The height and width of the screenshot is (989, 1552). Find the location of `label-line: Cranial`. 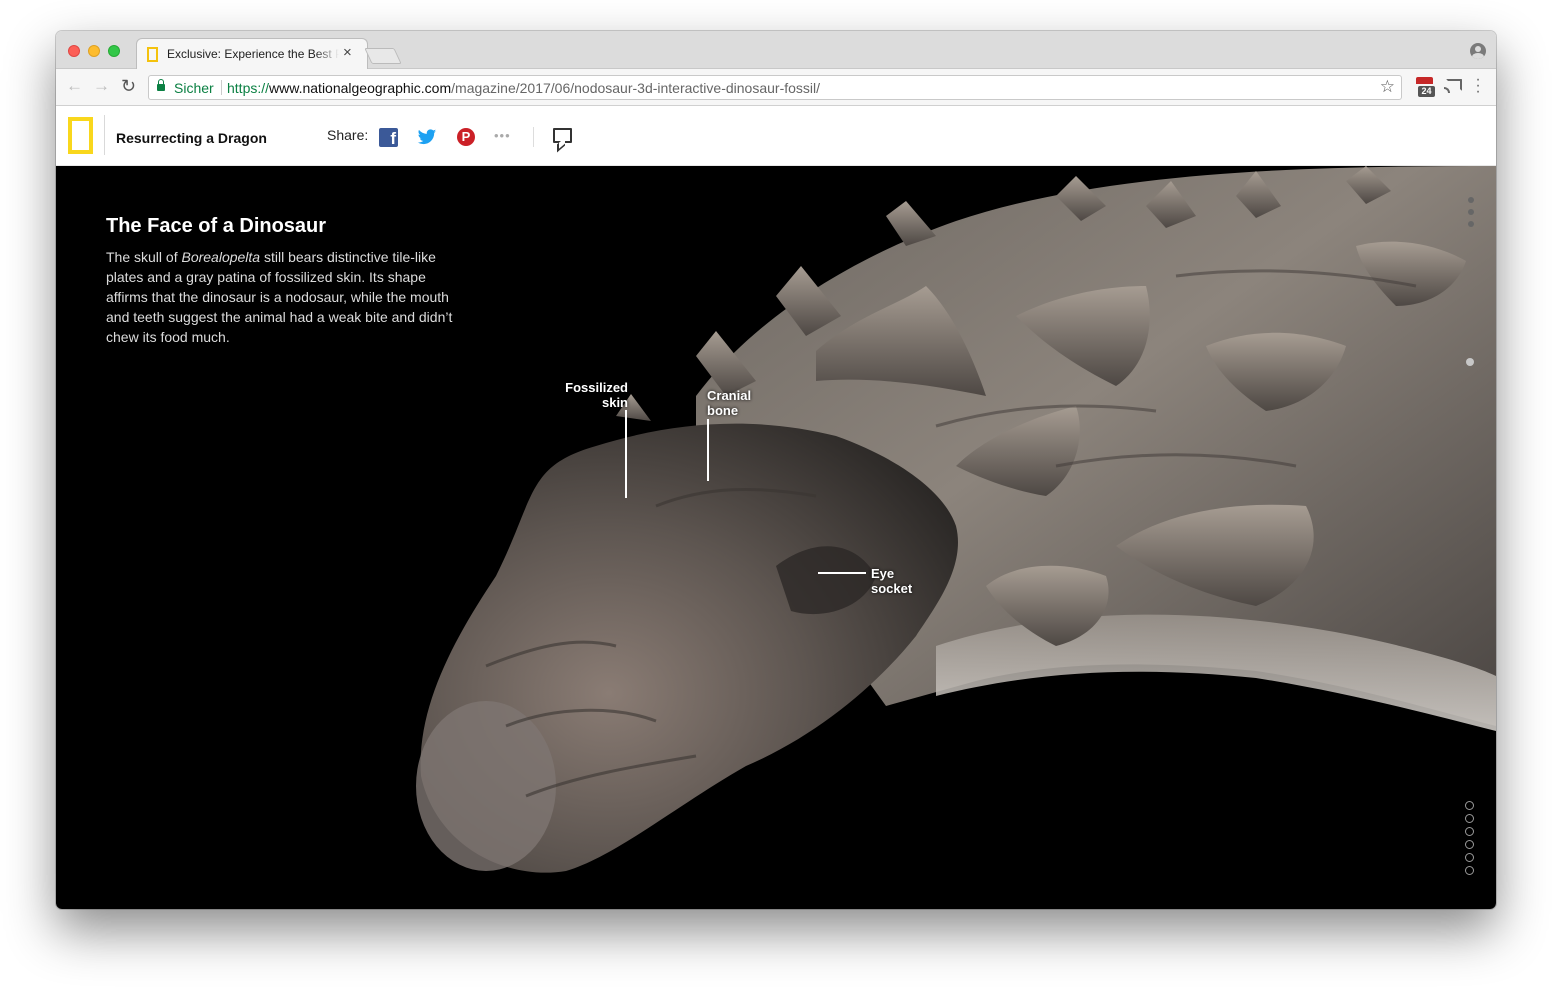

label-line: Cranial is located at coordinates (729, 395).